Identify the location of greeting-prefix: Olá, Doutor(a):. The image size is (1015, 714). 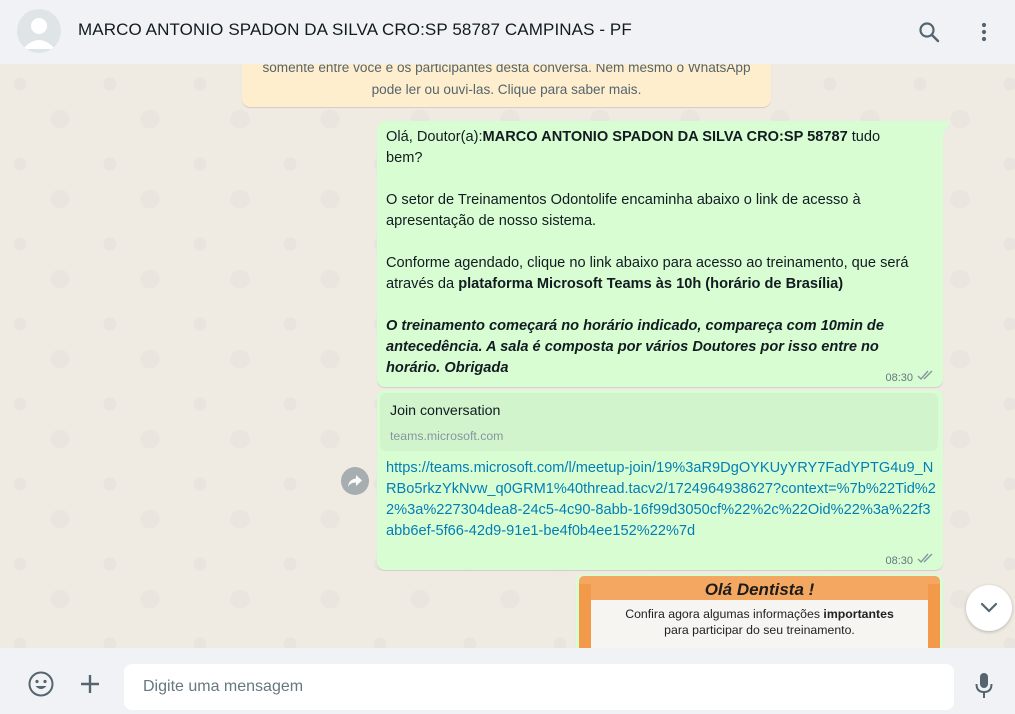
(434, 137).